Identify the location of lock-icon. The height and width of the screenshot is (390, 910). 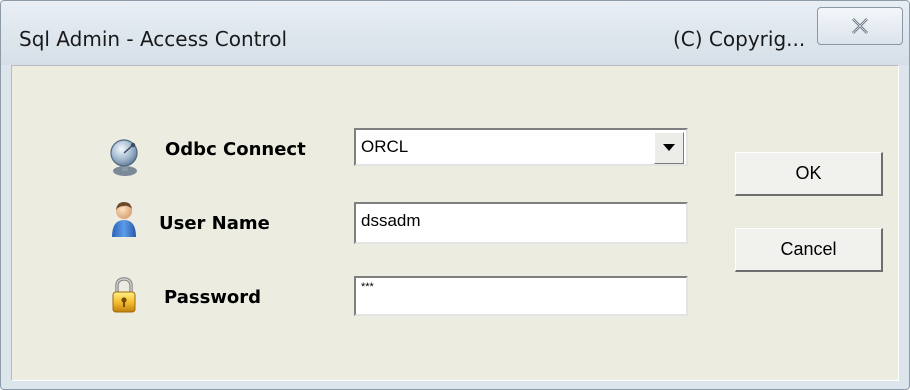
(124, 295).